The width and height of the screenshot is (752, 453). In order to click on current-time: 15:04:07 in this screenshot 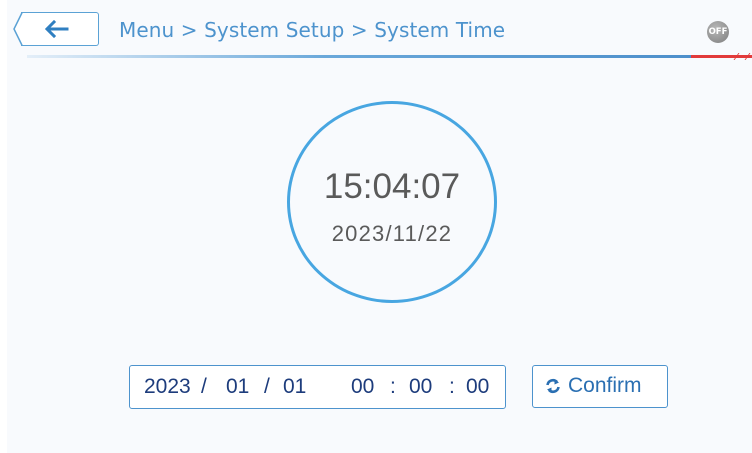, I will do `click(392, 186)`.